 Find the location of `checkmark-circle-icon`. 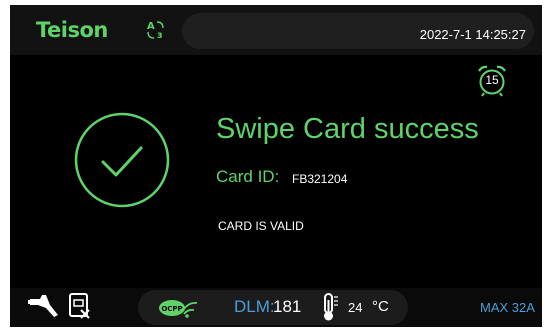

checkmark-circle-icon is located at coordinates (122, 160).